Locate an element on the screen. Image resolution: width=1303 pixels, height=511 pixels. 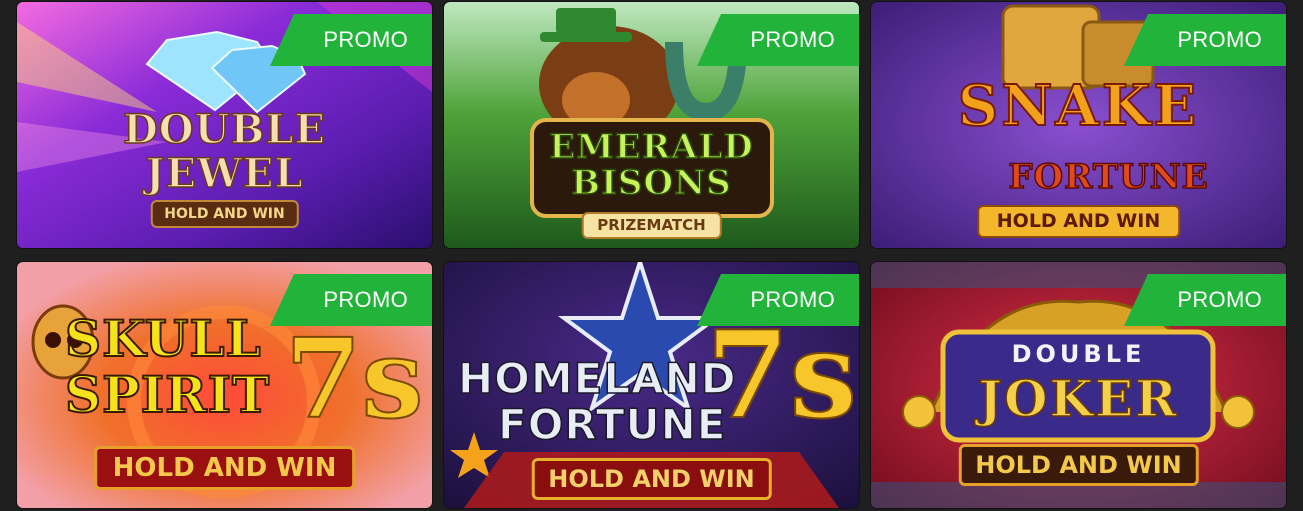
game-subtitle: PRIZEMATCH is located at coordinates (651, 225).